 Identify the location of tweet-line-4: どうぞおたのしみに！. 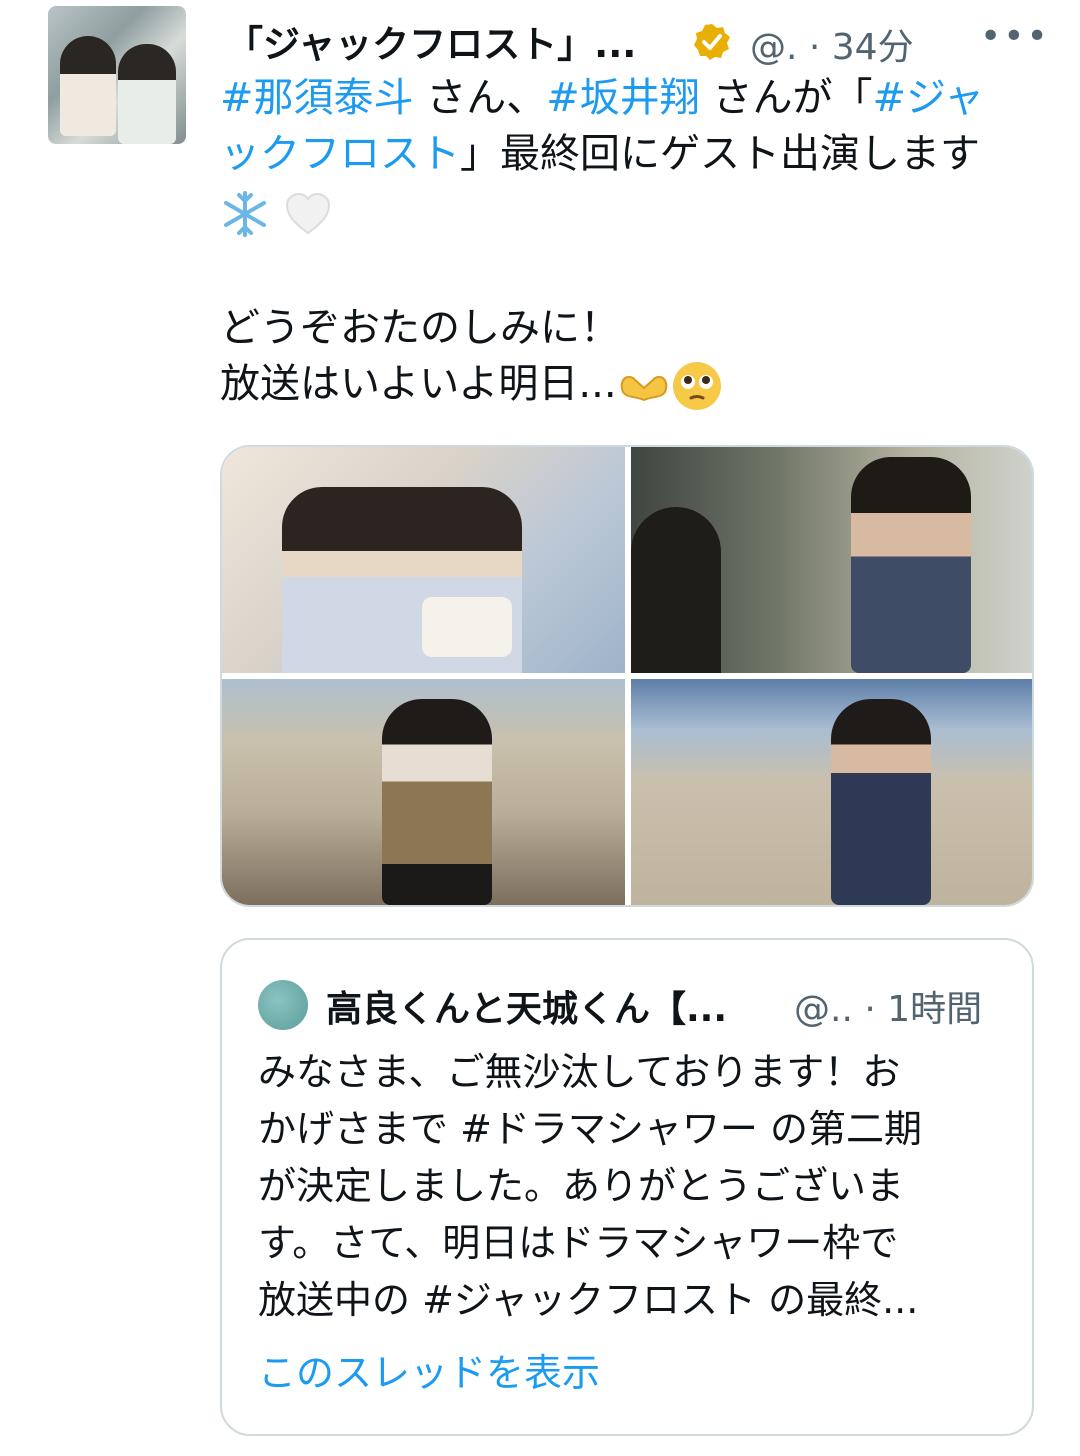
(420, 328).